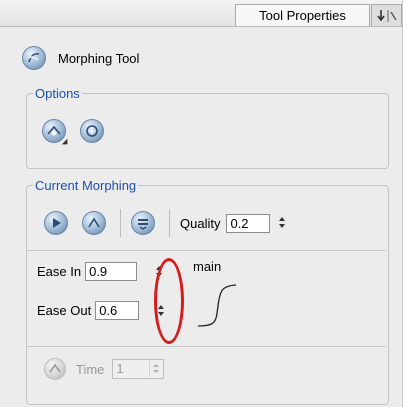 Image resolution: width=411 pixels, height=407 pixels. I want to click on current-morphing-toolbar: Quality 0.2, so click(165, 223).